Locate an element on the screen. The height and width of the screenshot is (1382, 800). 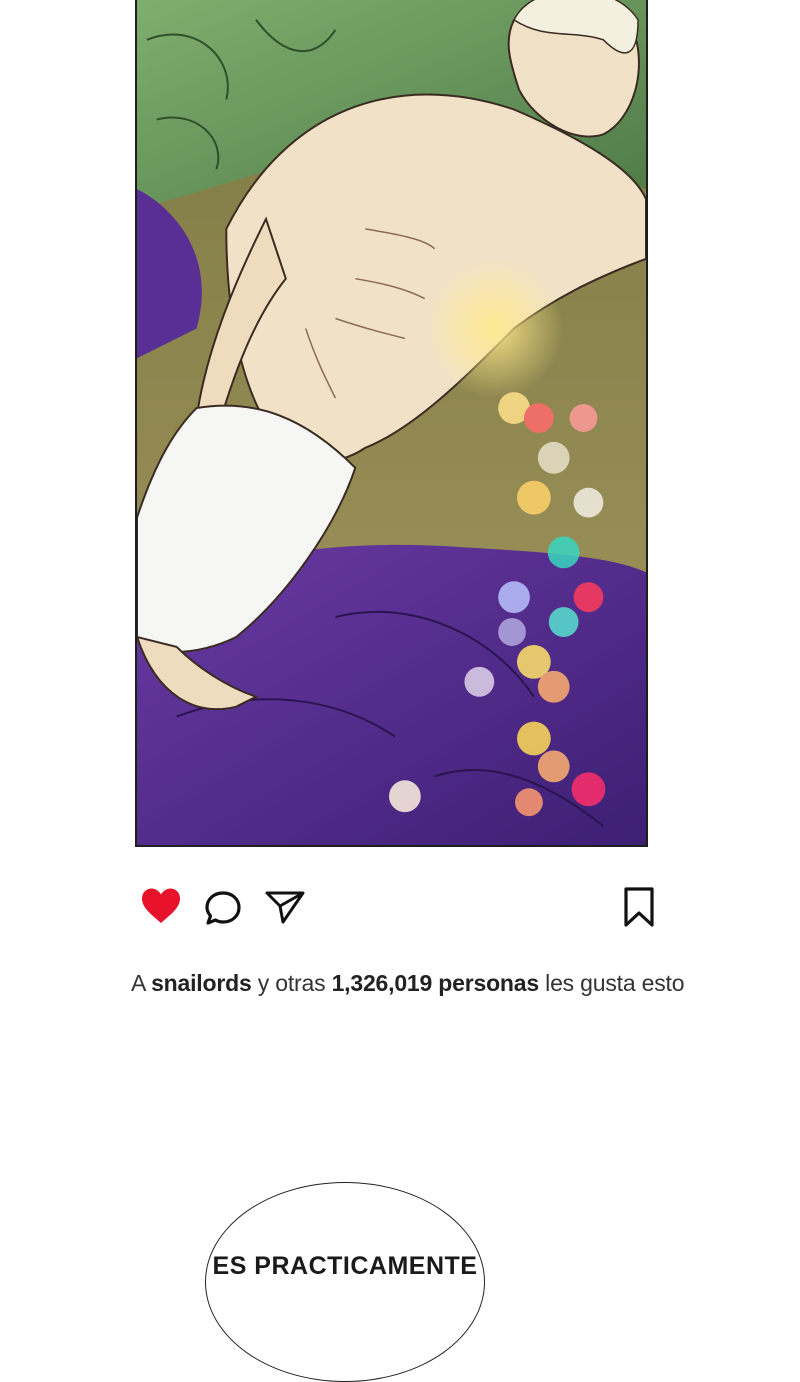
speech-bubble-text: ES PRACTICAMENTE is located at coordinates (345, 1266).